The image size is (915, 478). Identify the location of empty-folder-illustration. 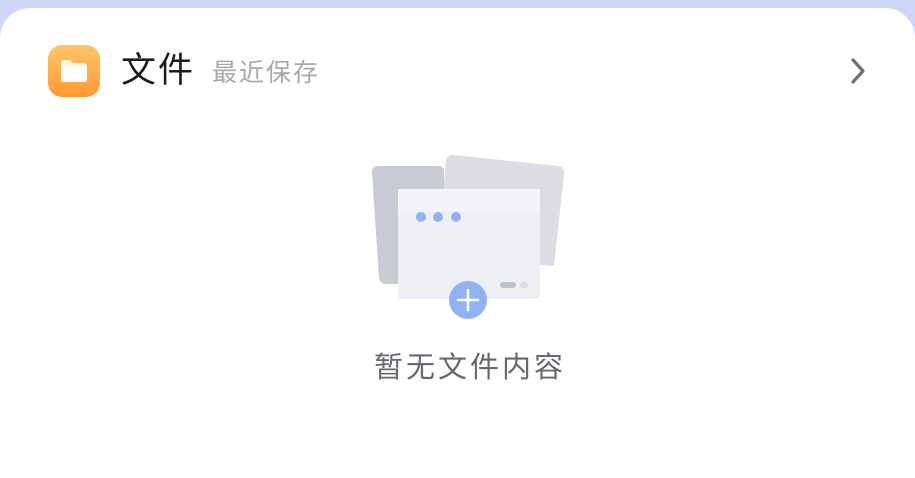
(468, 236).